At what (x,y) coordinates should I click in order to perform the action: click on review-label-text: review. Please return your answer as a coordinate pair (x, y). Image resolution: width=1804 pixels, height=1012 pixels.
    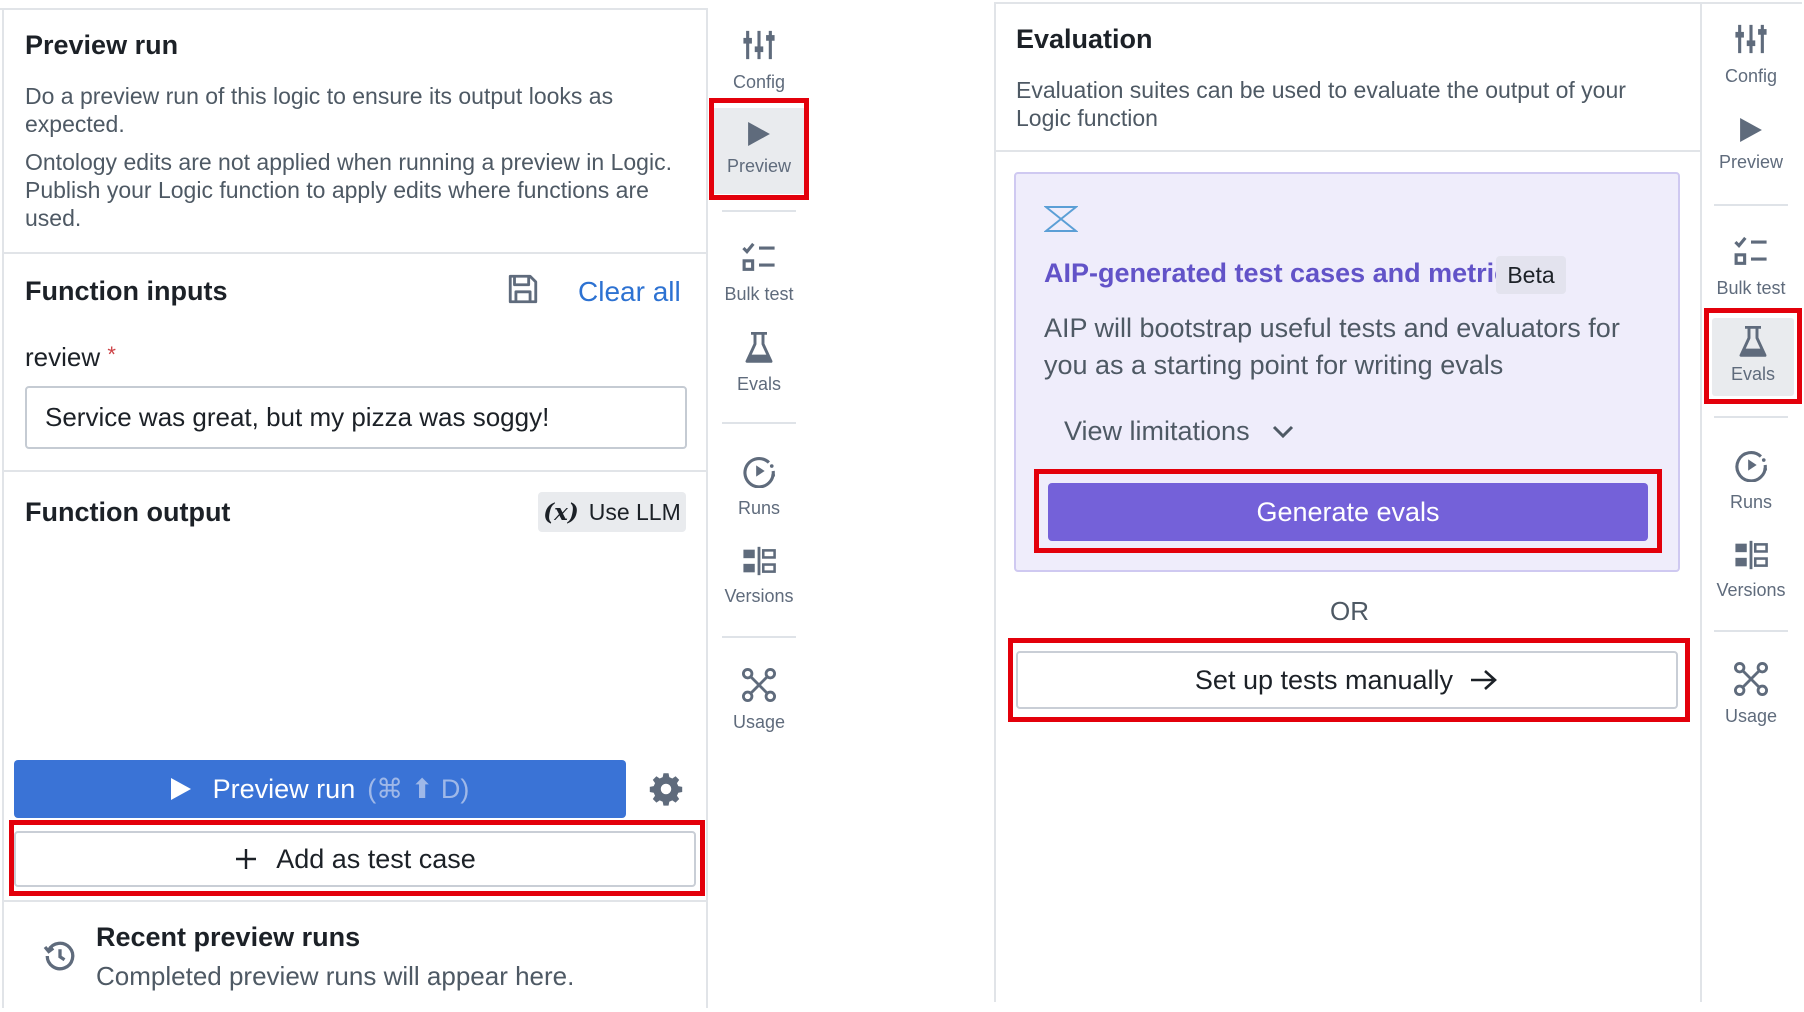
    Looking at the image, I should click on (63, 357).